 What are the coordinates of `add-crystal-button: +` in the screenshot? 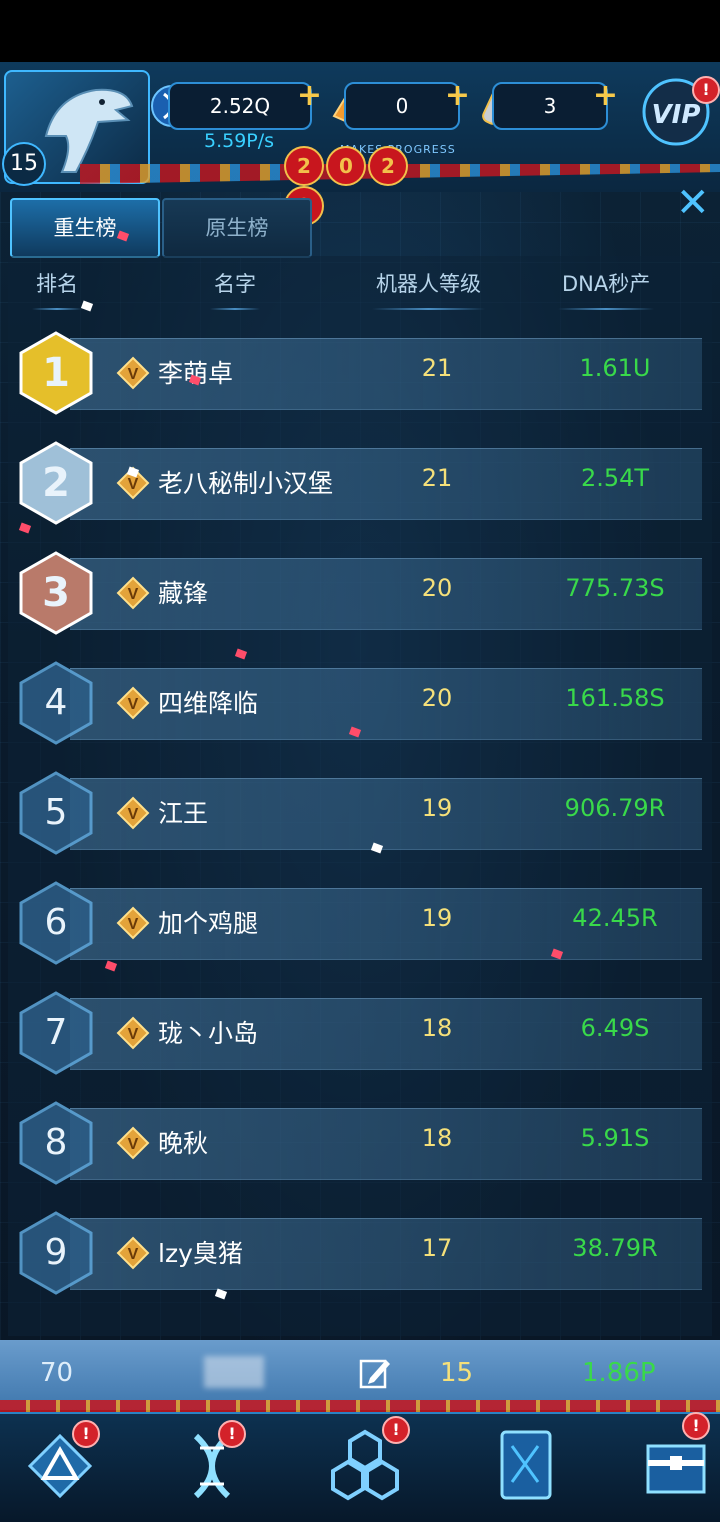 It's located at (457, 95).